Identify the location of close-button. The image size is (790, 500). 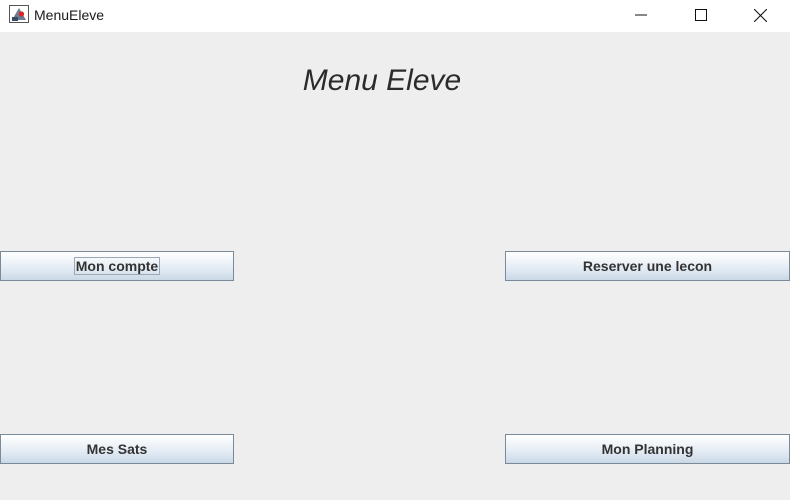
(760, 15).